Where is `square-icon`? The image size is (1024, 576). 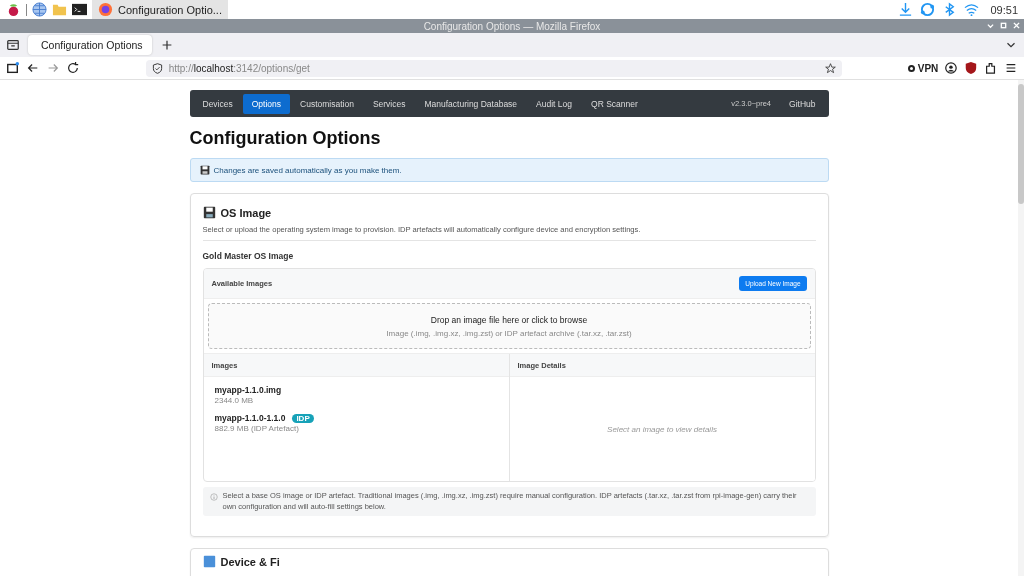 square-icon is located at coordinates (209, 561).